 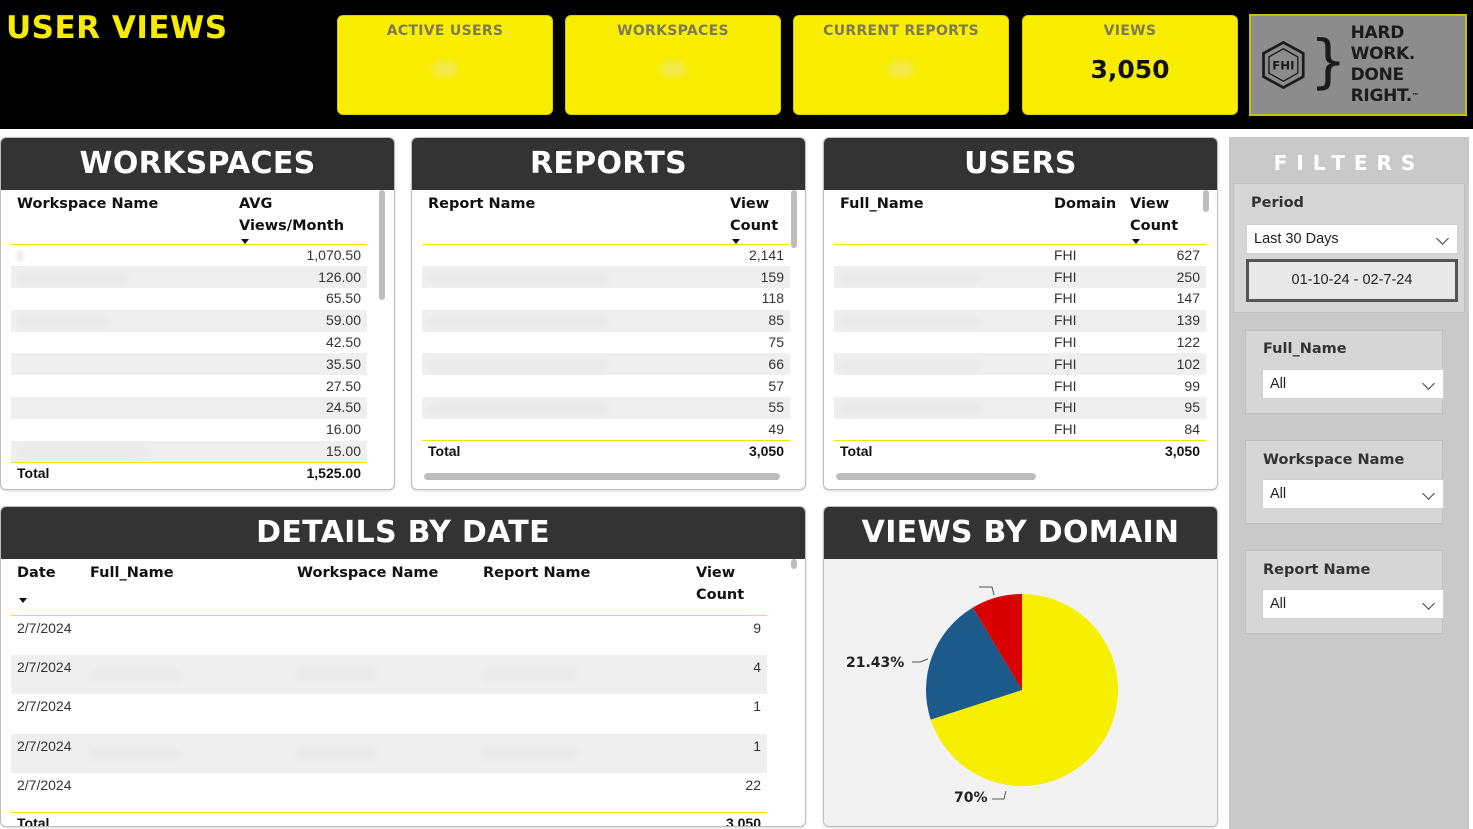 I want to click on workspaces-title: WORKSPACES, so click(x=197, y=164).